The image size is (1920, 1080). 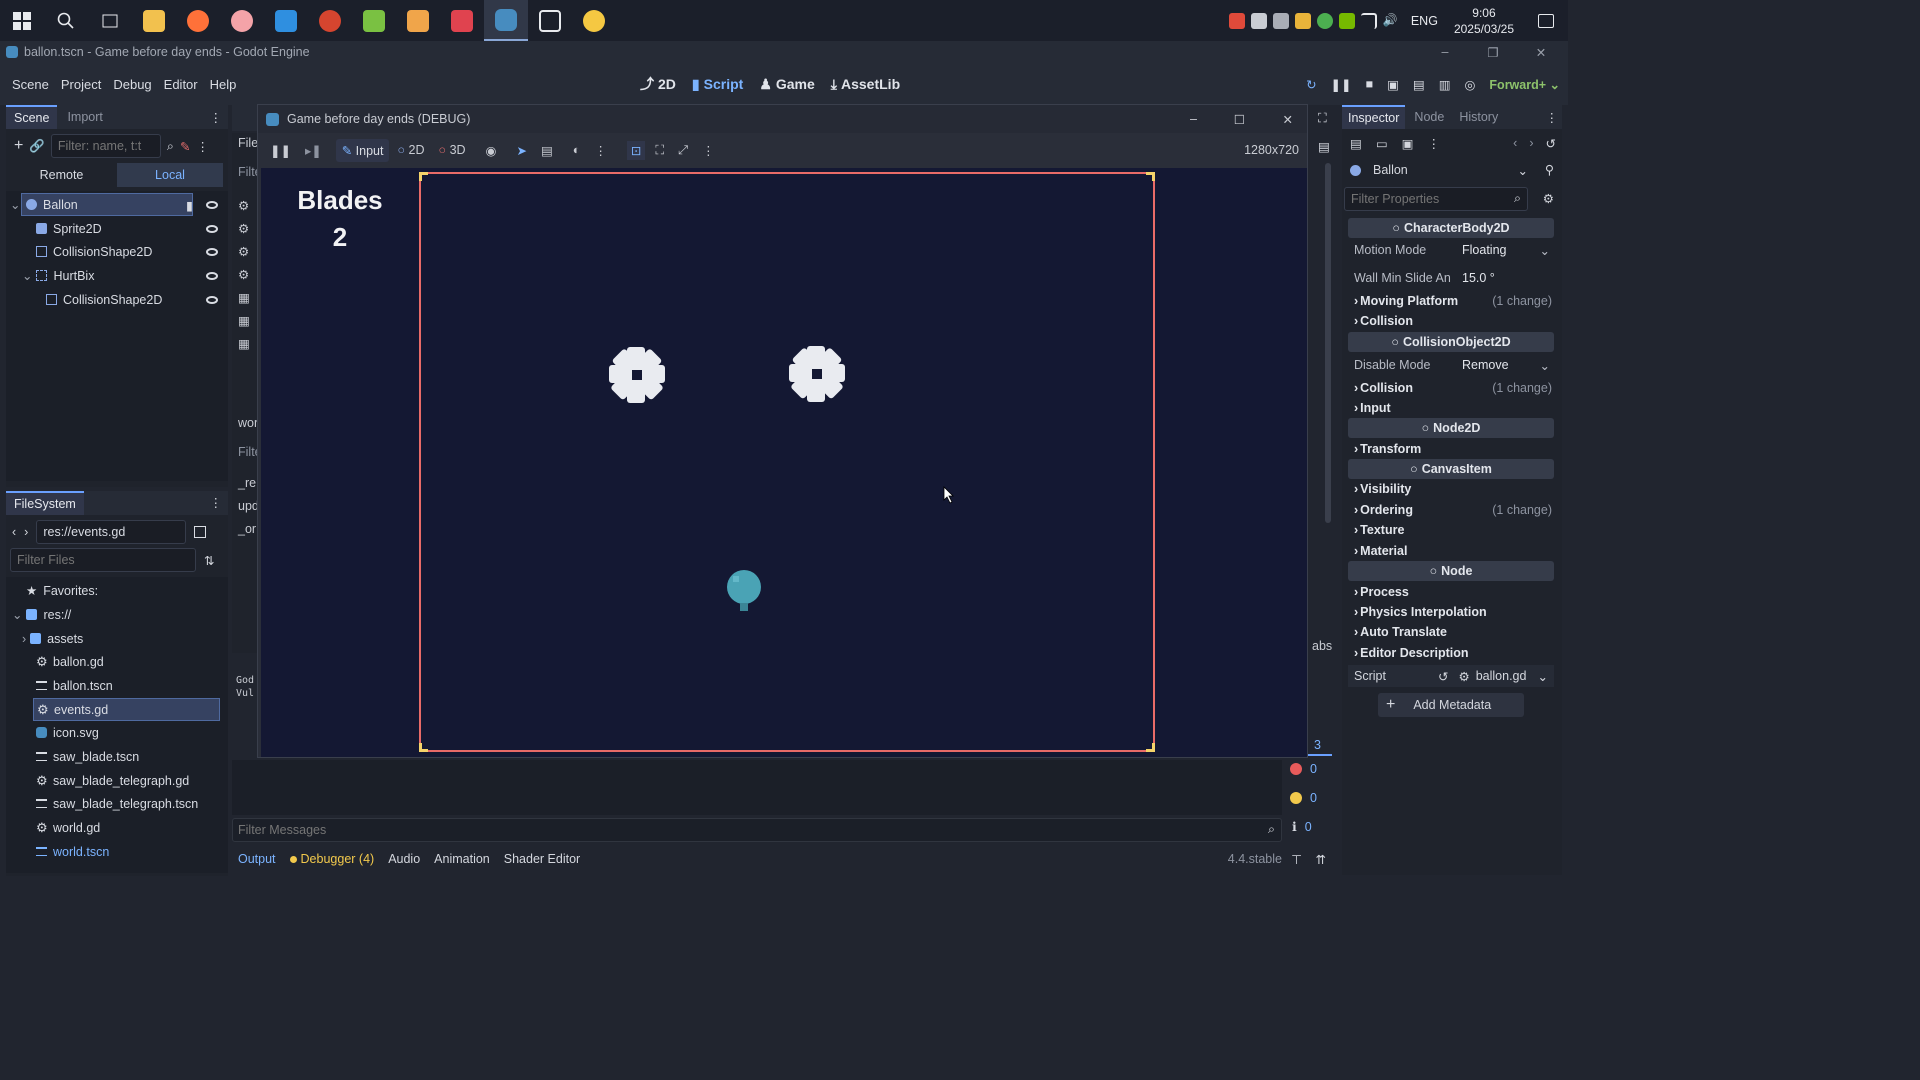 I want to click on list-select-icon: ▤, so click(x=547, y=150).